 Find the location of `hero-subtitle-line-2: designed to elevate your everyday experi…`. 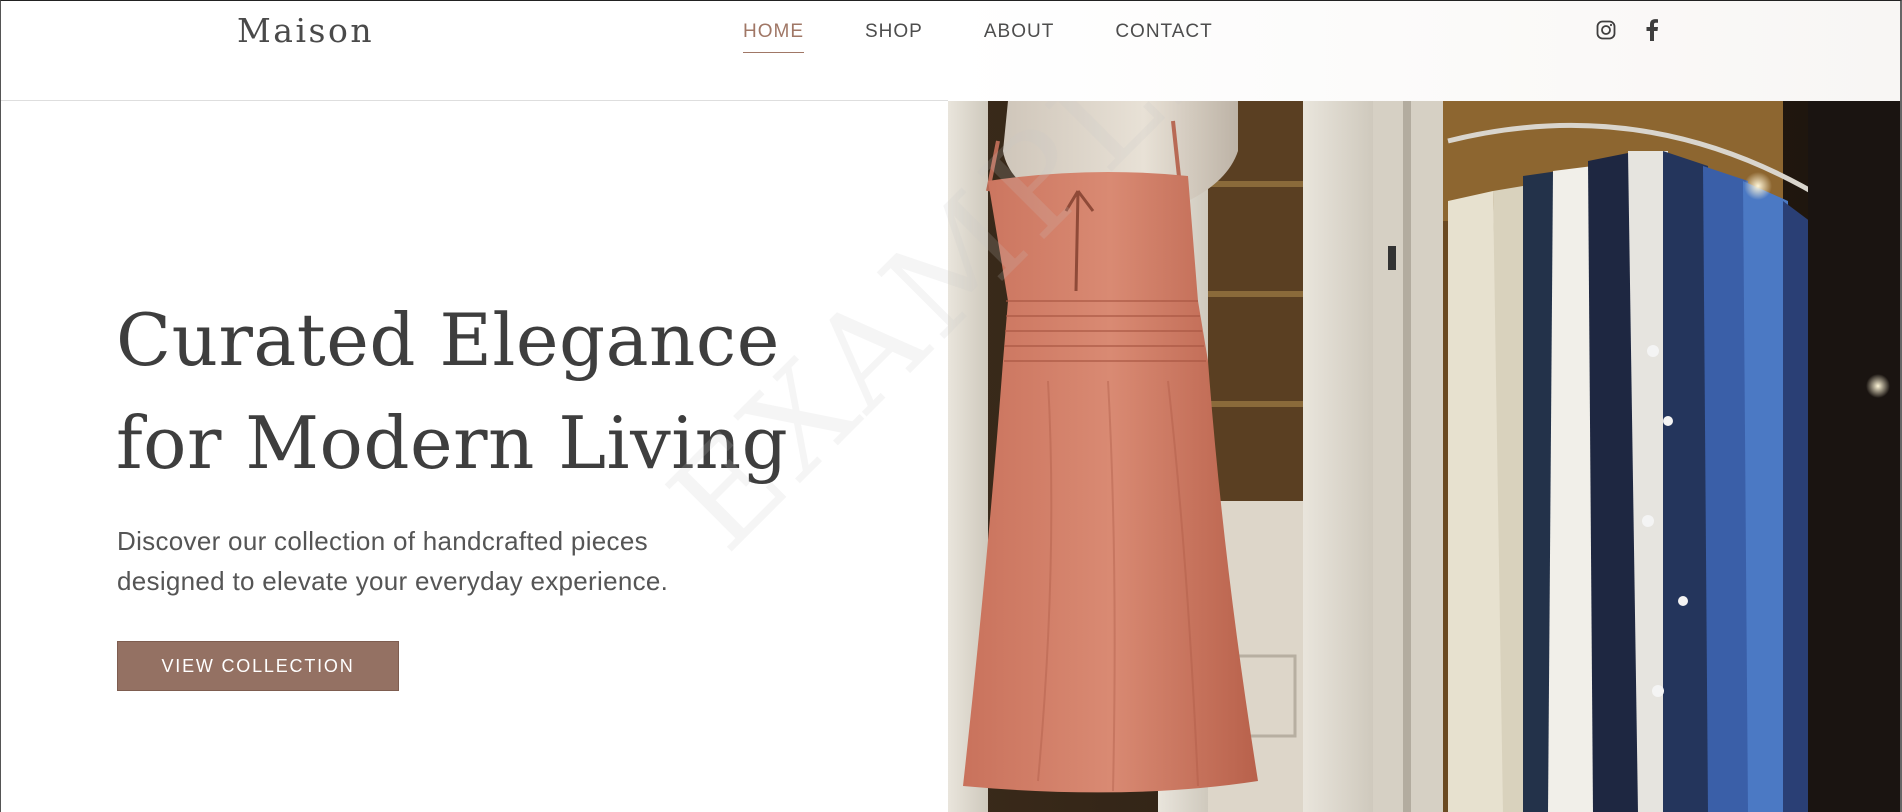

hero-subtitle-line-2: designed to elevate your everyday experi… is located at coordinates (393, 581).